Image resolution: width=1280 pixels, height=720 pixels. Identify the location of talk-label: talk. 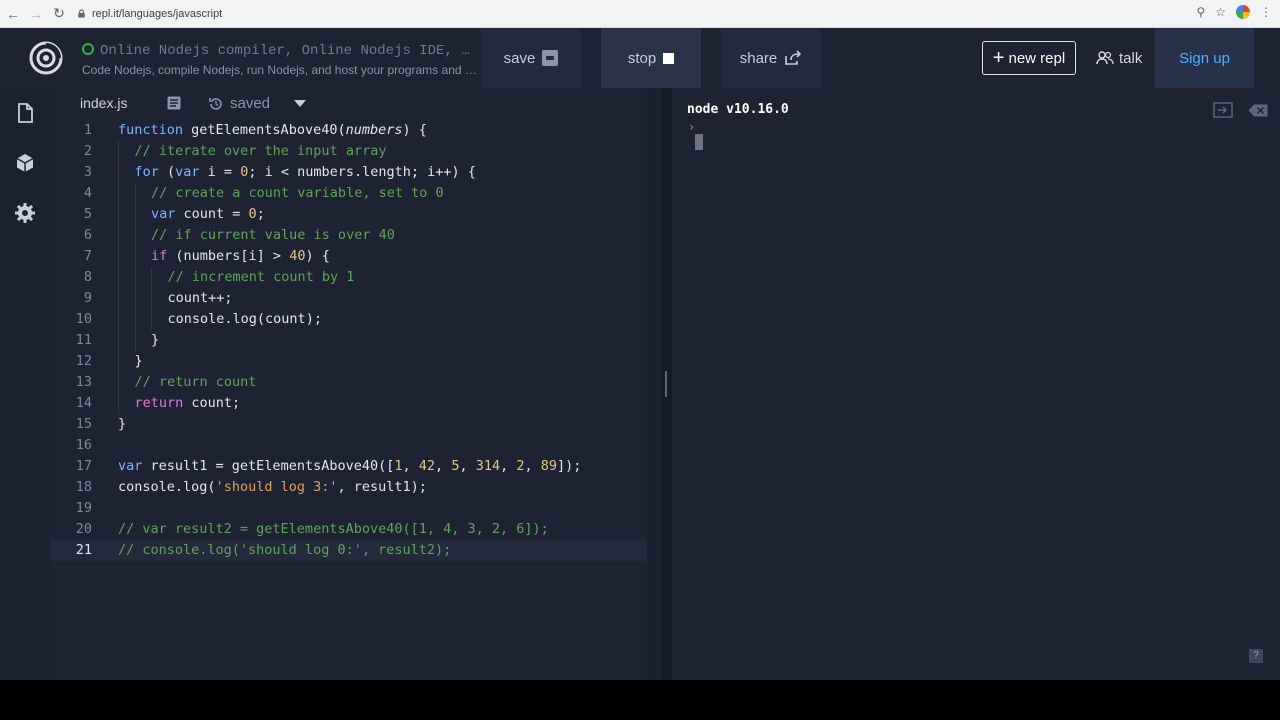
(1131, 58).